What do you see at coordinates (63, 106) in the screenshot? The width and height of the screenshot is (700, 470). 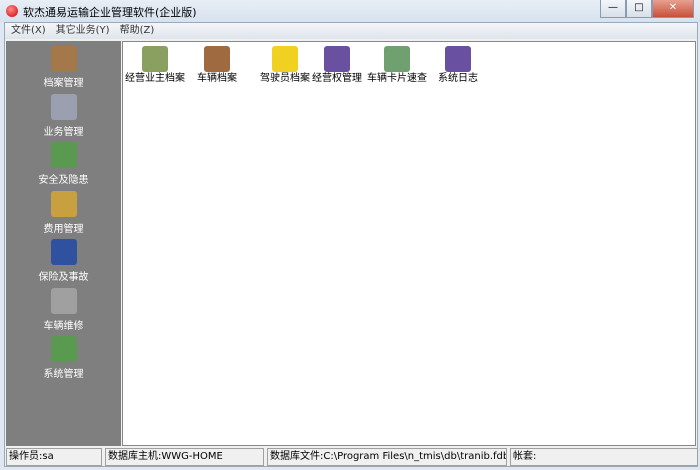 I see `cards-icon` at bounding box center [63, 106].